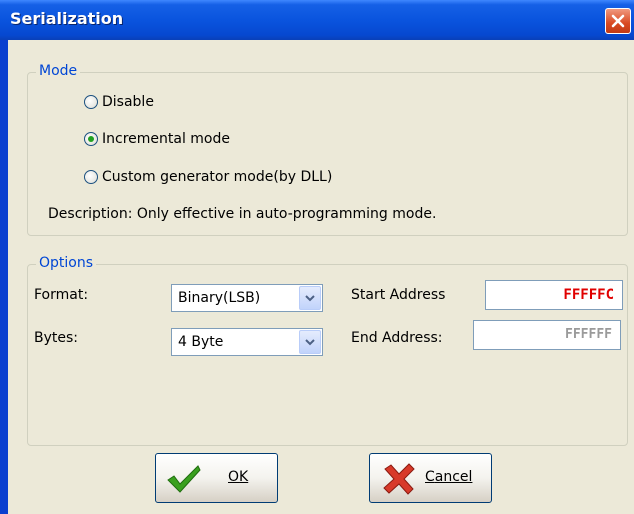  Describe the element at coordinates (317, 20) in the screenshot. I see `title-bar: Serialization` at that location.